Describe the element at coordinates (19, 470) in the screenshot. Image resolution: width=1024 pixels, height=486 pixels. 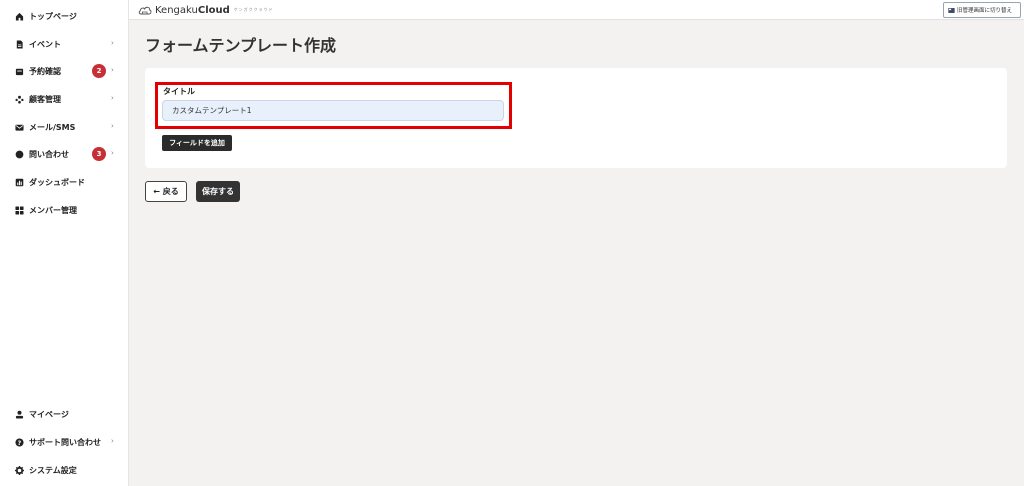
I see `gear-icon` at that location.